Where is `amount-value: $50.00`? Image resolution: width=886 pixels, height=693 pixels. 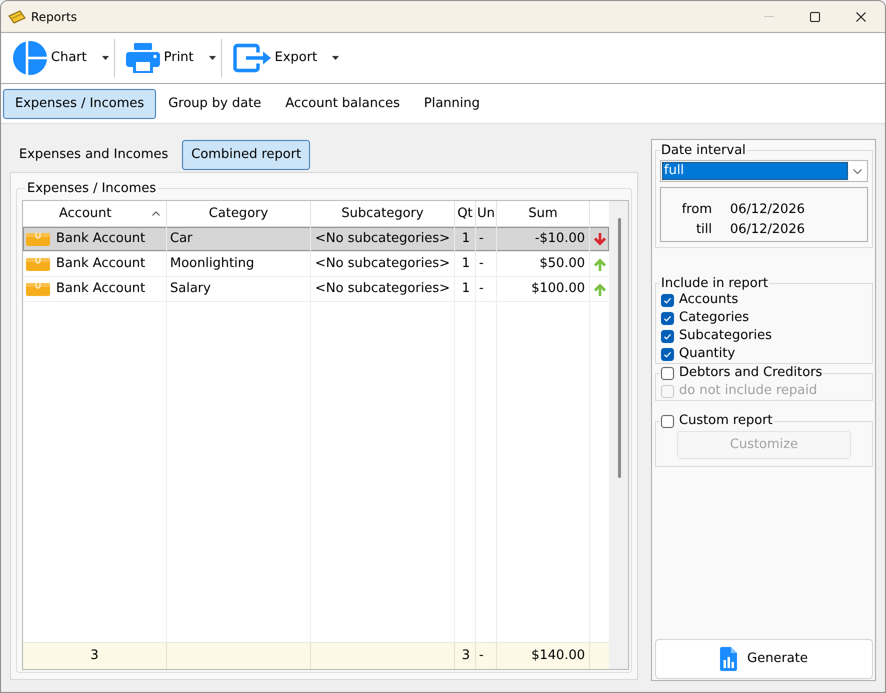
amount-value: $50.00 is located at coordinates (543, 264).